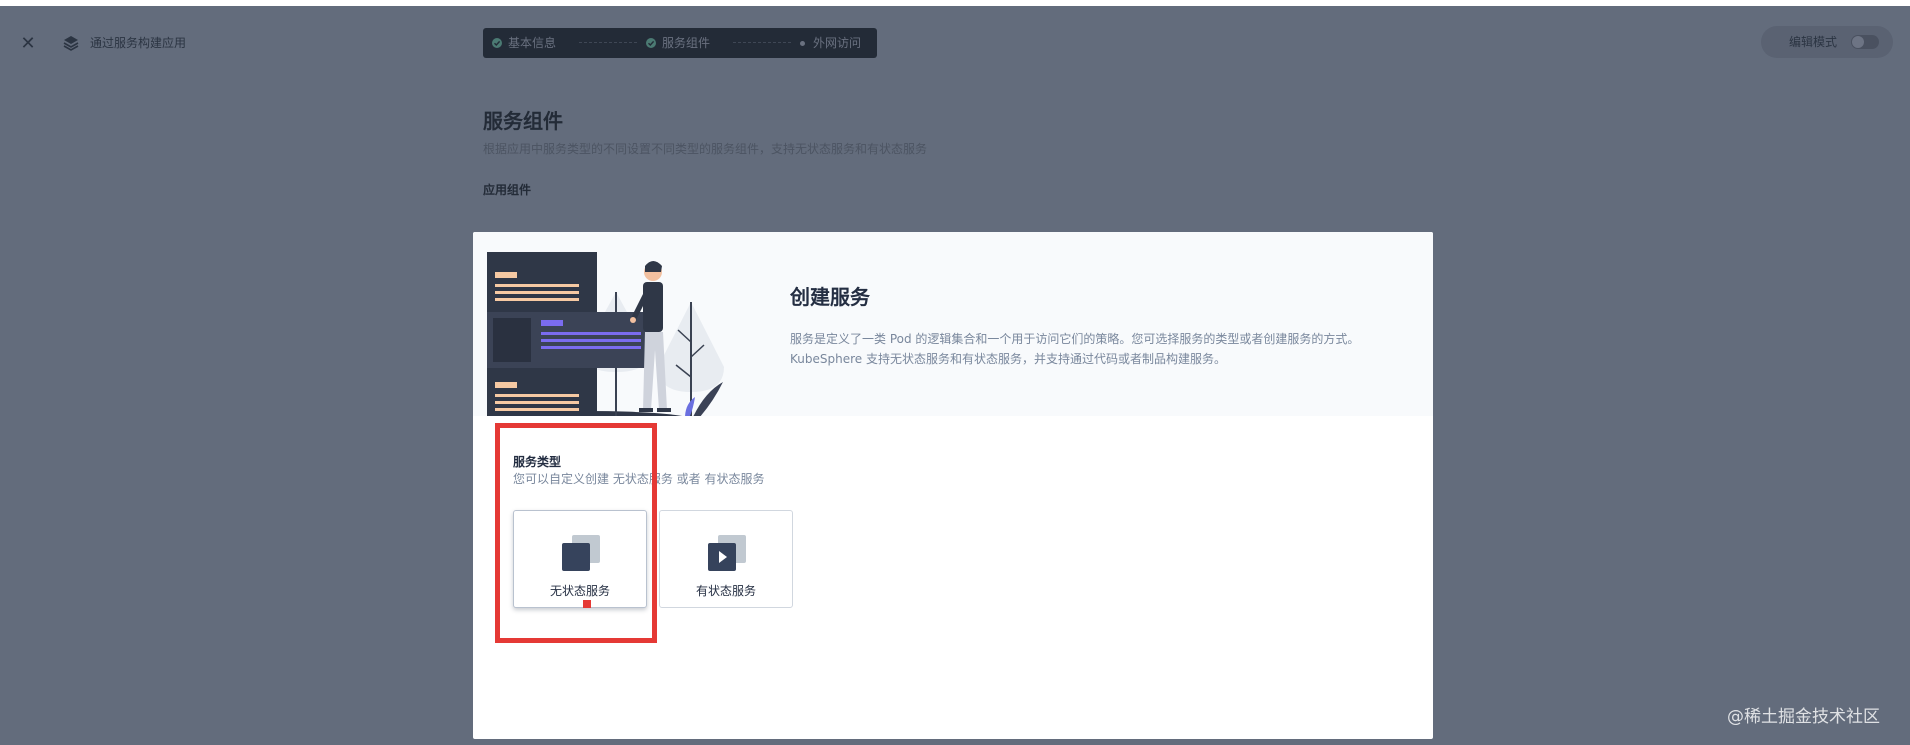 The height and width of the screenshot is (745, 1910). What do you see at coordinates (1813, 42) in the screenshot?
I see `edit-mode-label: 编辑模式` at bounding box center [1813, 42].